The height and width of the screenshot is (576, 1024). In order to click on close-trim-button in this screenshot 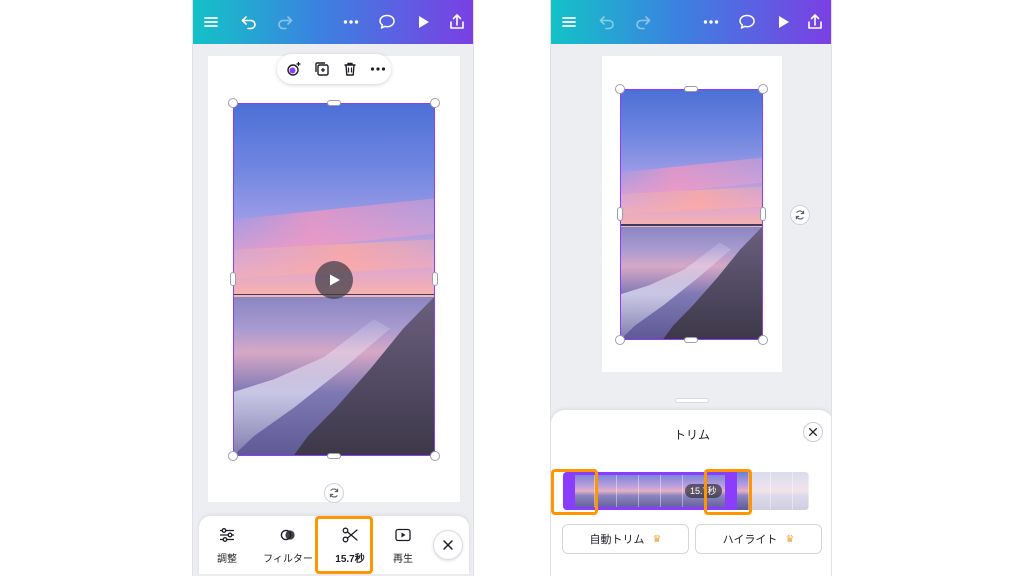, I will do `click(813, 432)`.